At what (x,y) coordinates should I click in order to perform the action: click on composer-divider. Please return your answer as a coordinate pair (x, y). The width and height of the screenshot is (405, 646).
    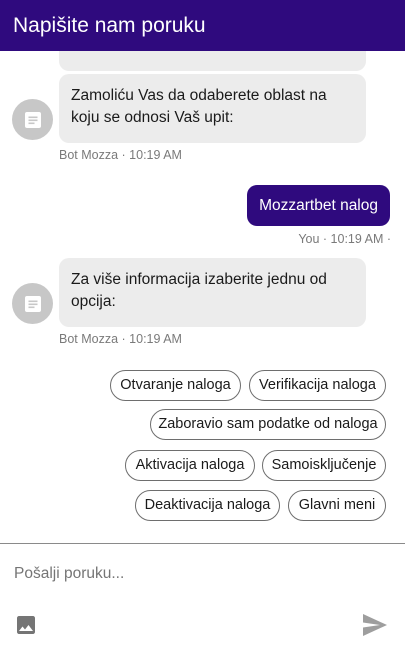
    Looking at the image, I should click on (202, 543).